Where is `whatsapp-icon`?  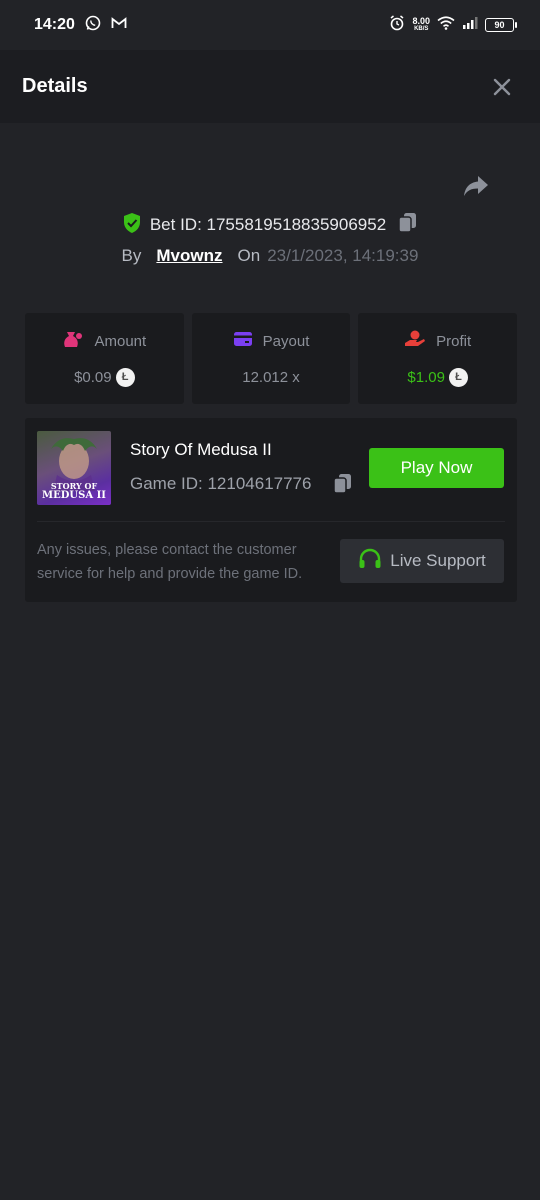 whatsapp-icon is located at coordinates (93, 25).